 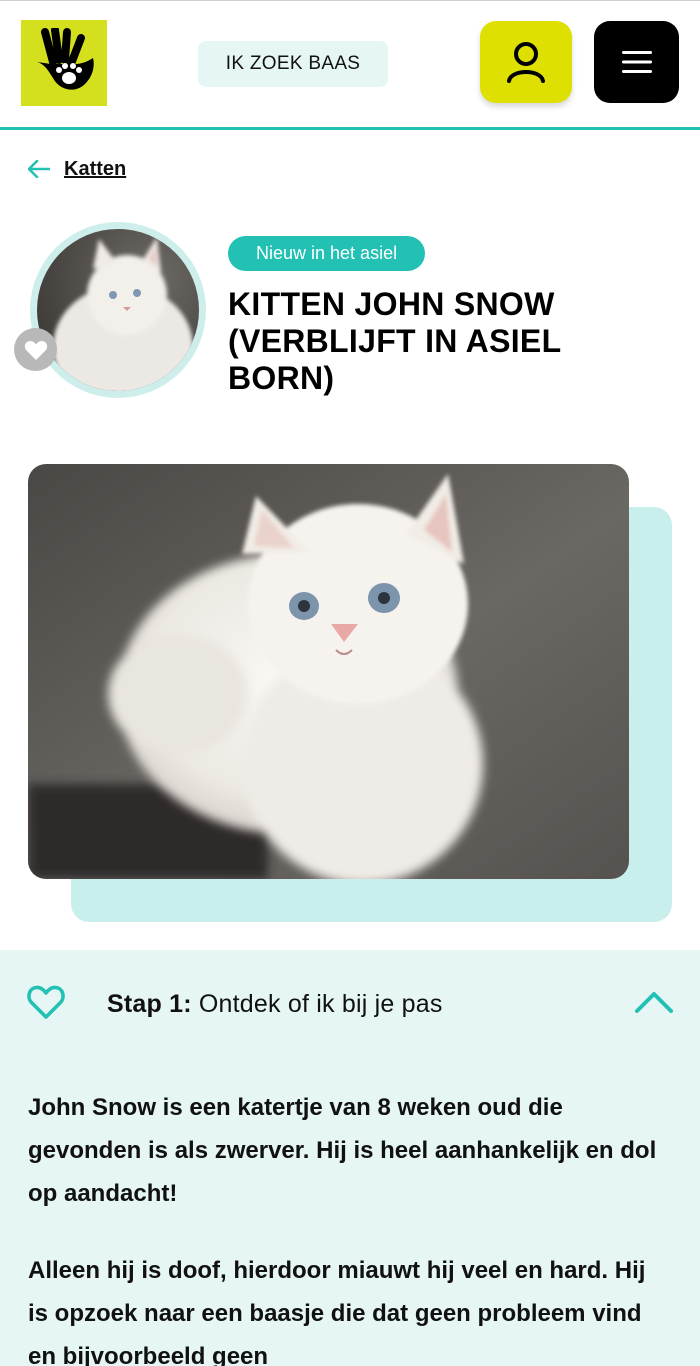 What do you see at coordinates (95, 169) in the screenshot?
I see `breadcrumb-back-link: Katten` at bounding box center [95, 169].